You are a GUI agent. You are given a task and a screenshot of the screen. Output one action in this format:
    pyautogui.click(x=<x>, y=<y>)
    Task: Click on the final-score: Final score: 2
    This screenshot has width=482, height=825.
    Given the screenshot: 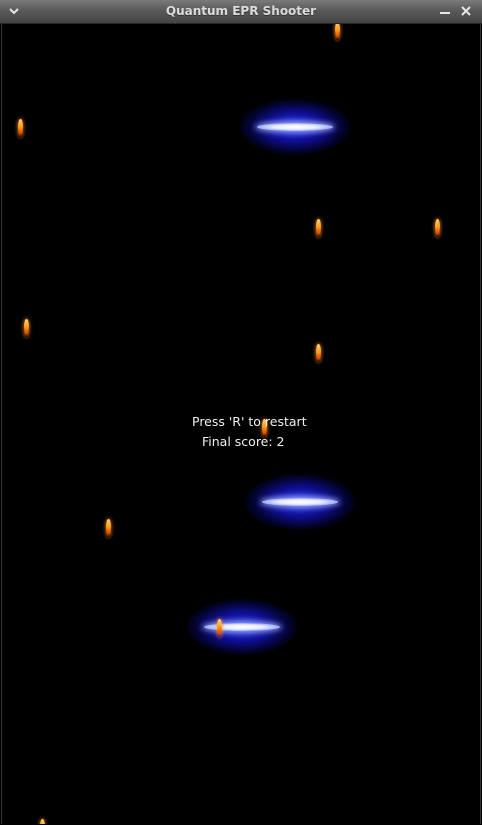 What is the action you would take?
    pyautogui.click(x=243, y=441)
    